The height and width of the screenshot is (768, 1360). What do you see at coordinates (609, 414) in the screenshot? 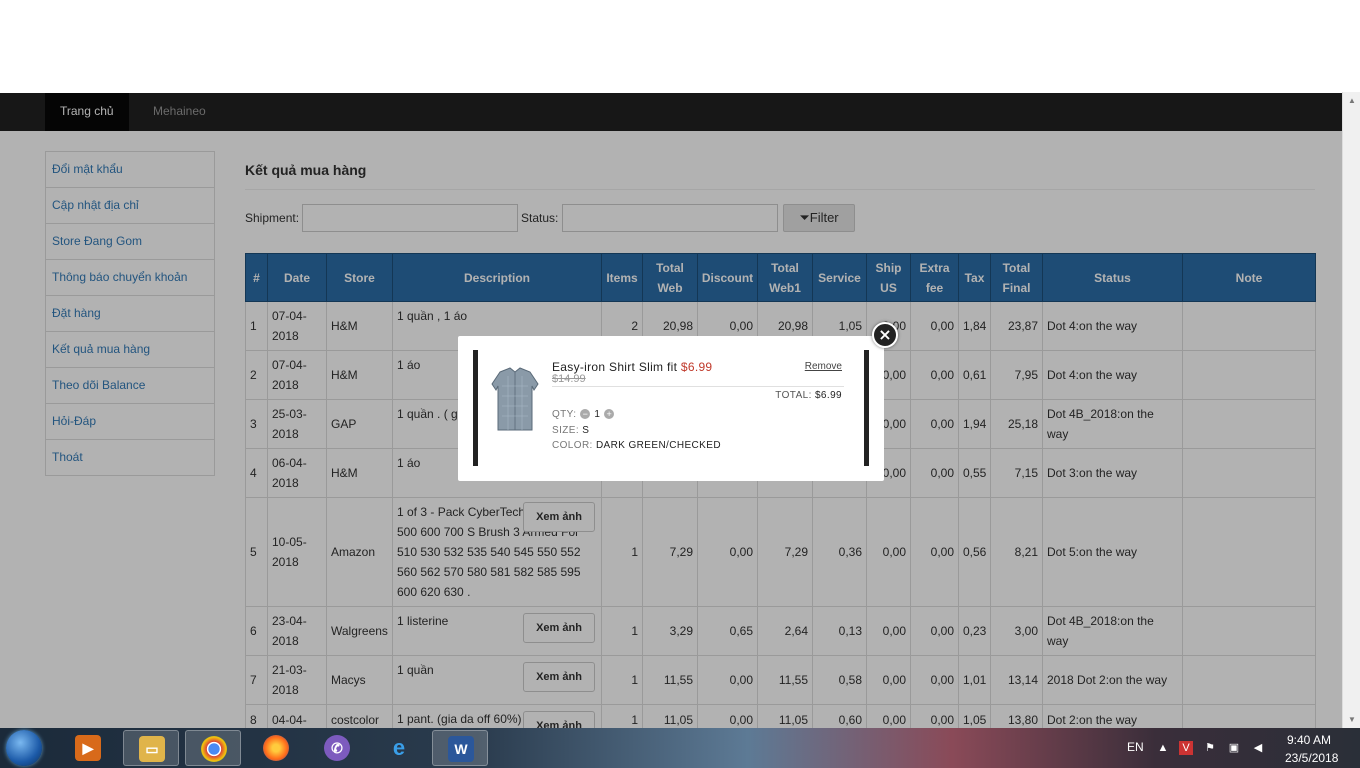
I see `plus-icon: +` at bounding box center [609, 414].